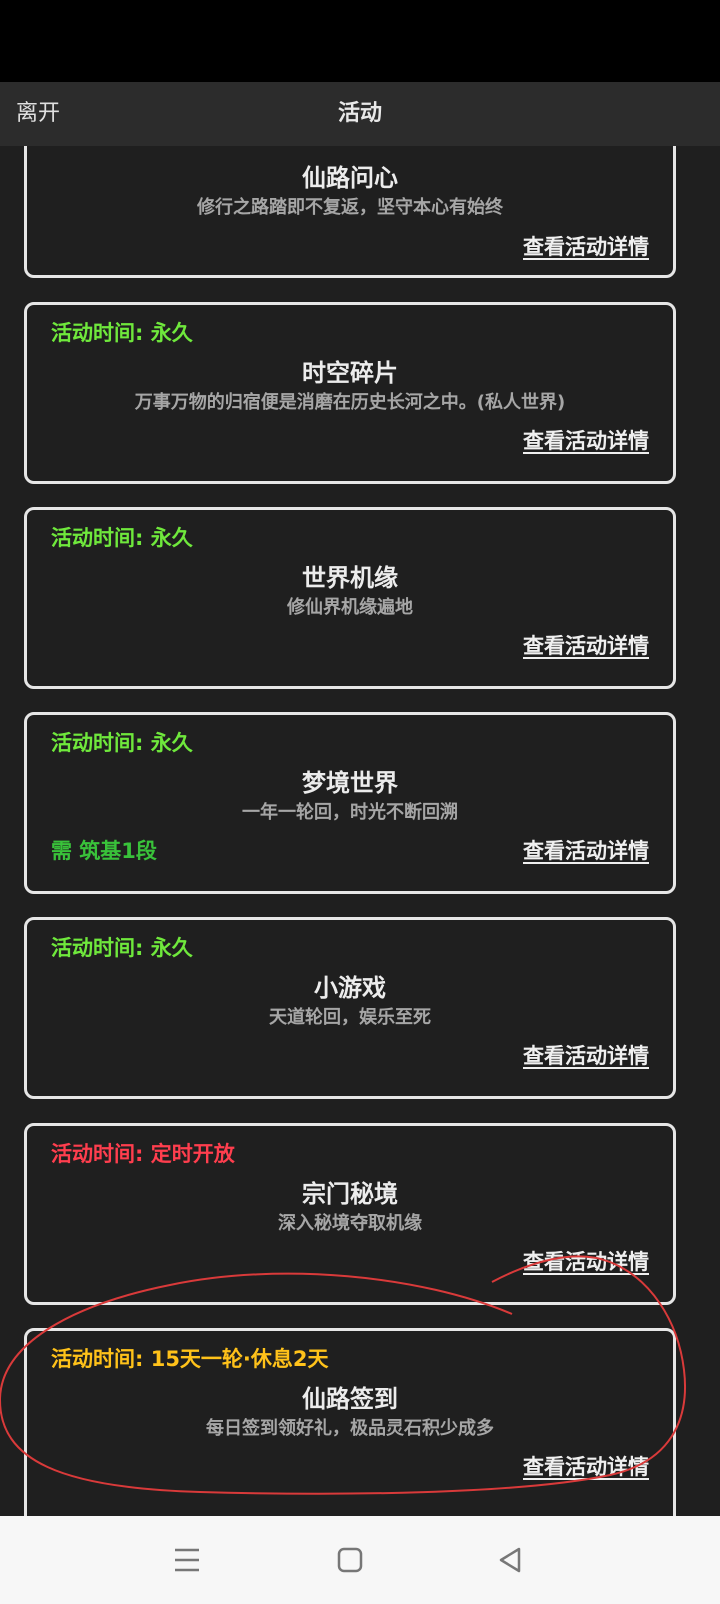  I want to click on activity-card-xiaoyouxi: 活动时间: 永久 小游戏 天道轮回，娱乐至死 查看活动详情, so click(350, 1008).